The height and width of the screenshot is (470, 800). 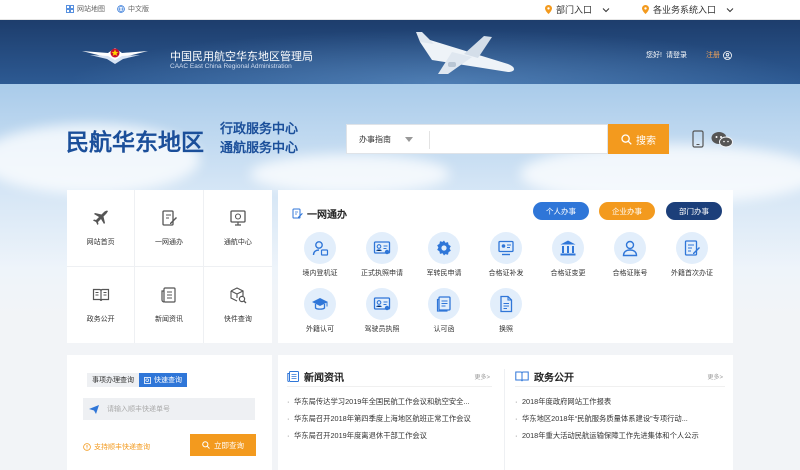 What do you see at coordinates (94, 409) in the screenshot?
I see `paper-plane-icon` at bounding box center [94, 409].